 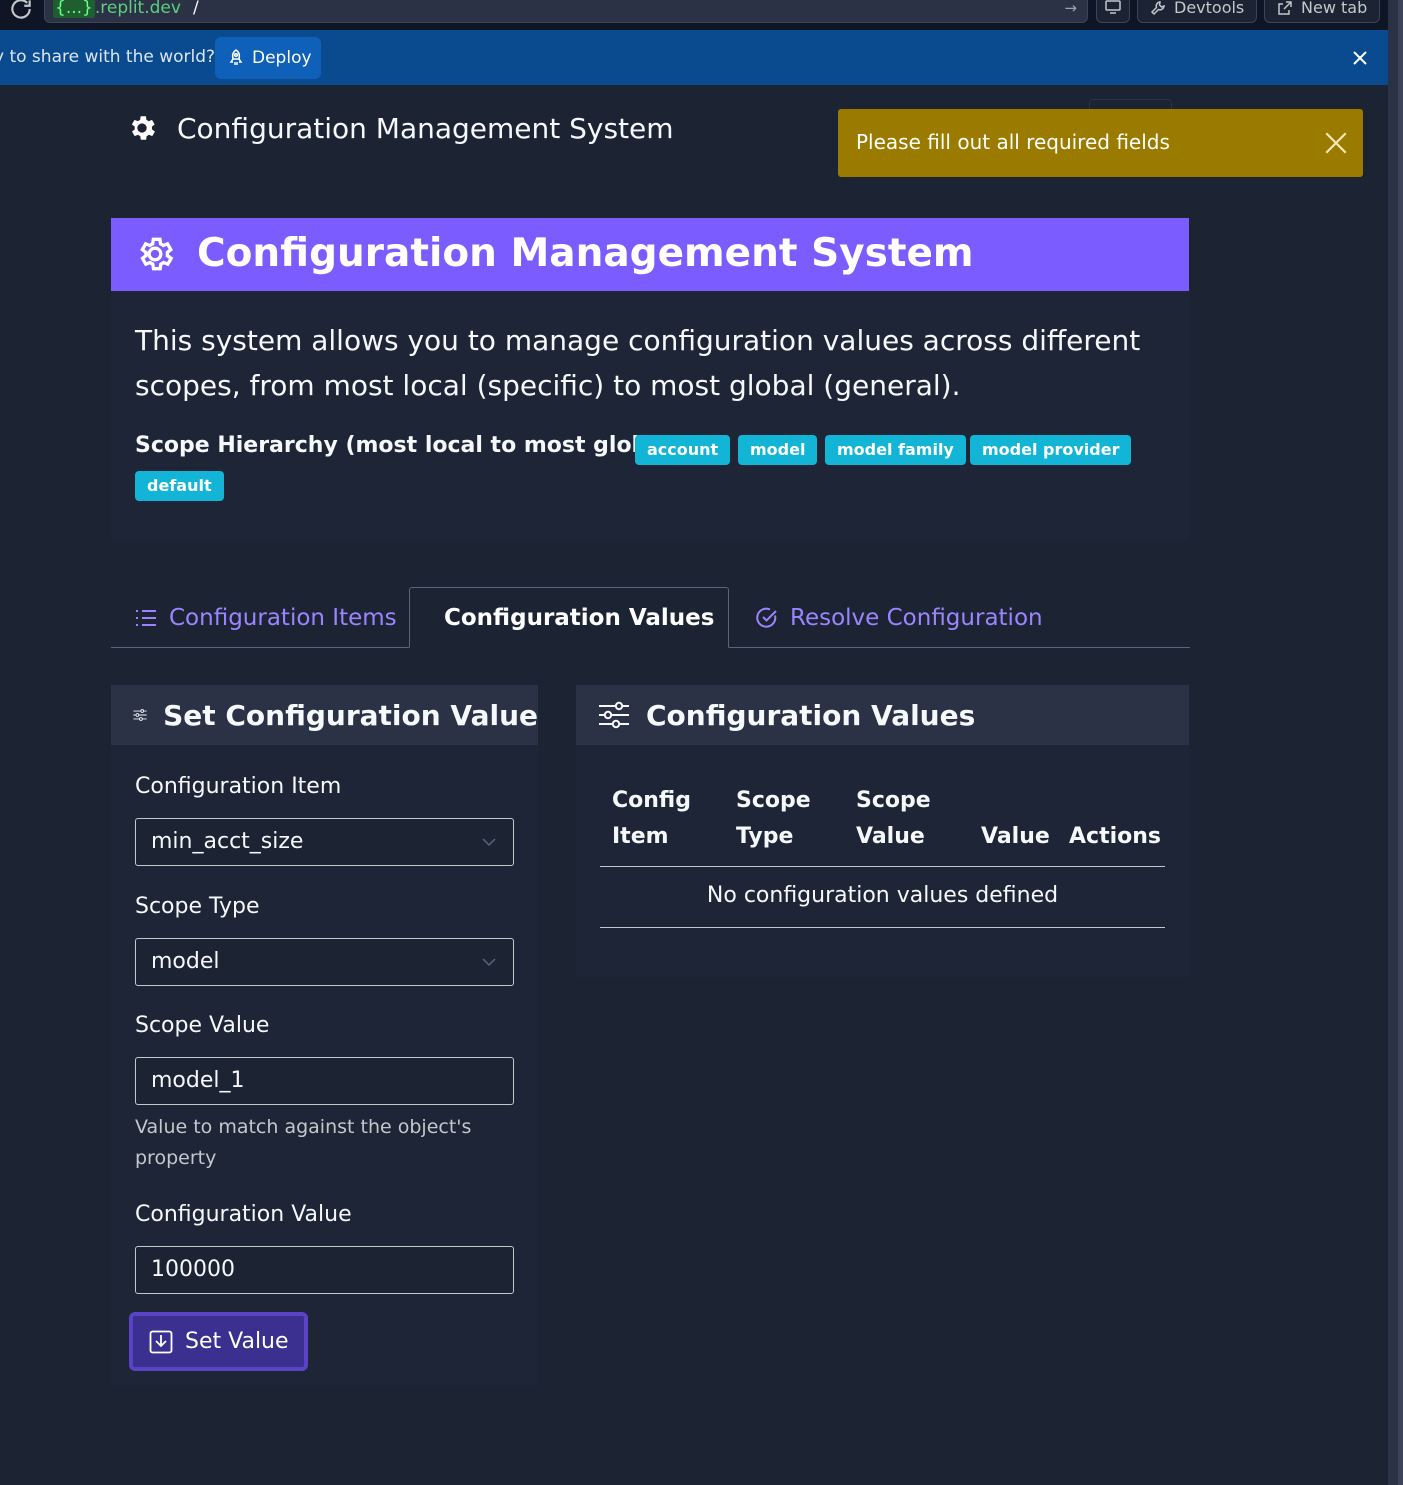 I want to click on tab-configuration-items: Configuration Items, so click(x=266, y=617).